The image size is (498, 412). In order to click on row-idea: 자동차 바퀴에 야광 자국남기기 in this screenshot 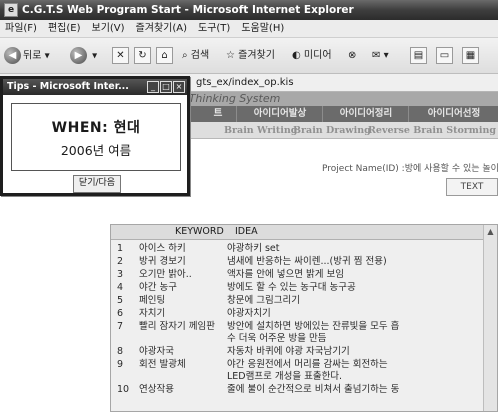, I will do `click(288, 351)`.